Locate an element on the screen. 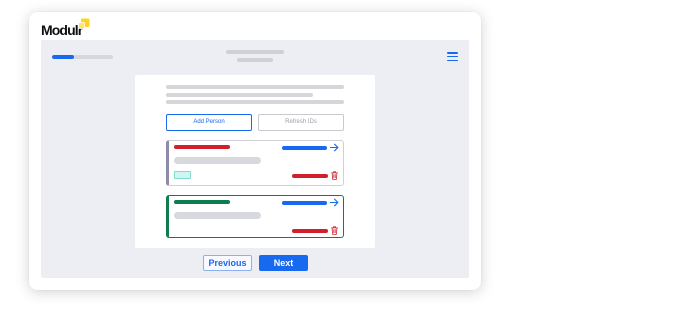 This screenshot has width=688, height=323. header-title-placeholder is located at coordinates (255, 52).